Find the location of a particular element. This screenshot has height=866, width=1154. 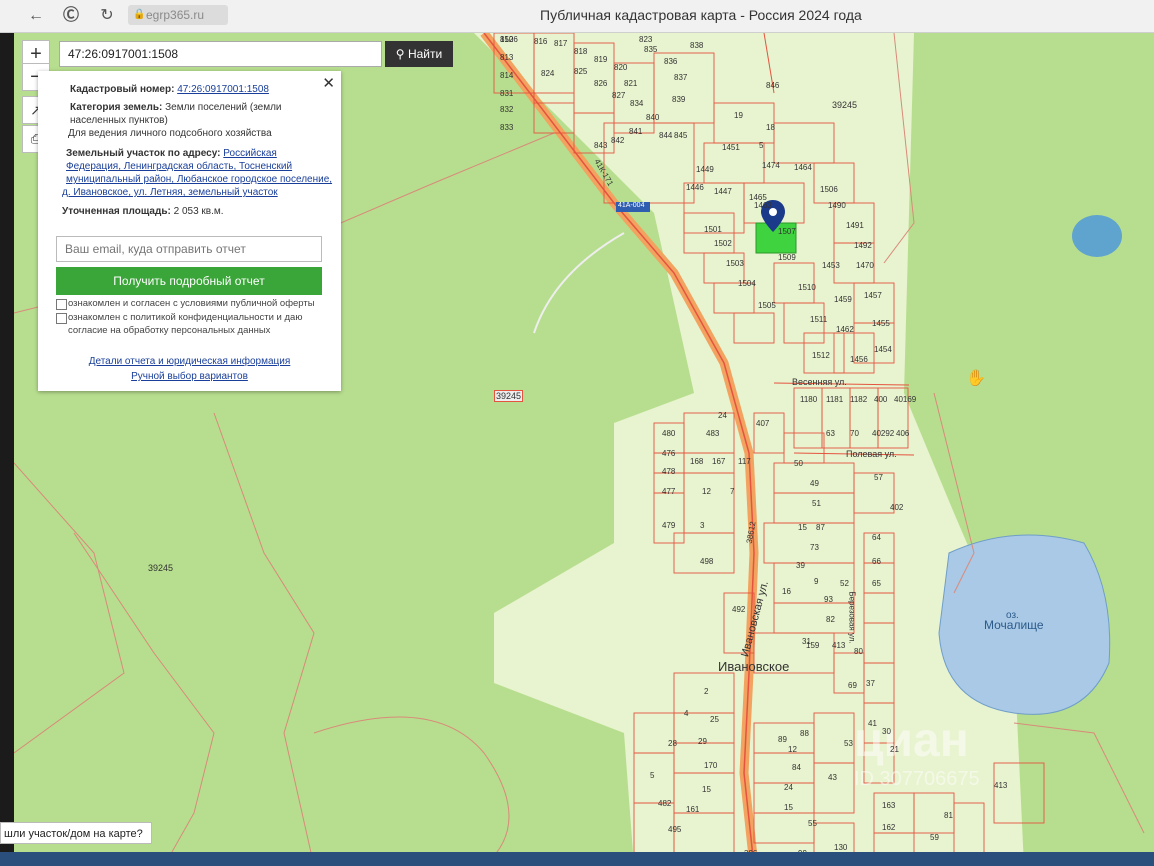

find-parcel-tooltip: шли участок/дом на карте? is located at coordinates (76, 833).